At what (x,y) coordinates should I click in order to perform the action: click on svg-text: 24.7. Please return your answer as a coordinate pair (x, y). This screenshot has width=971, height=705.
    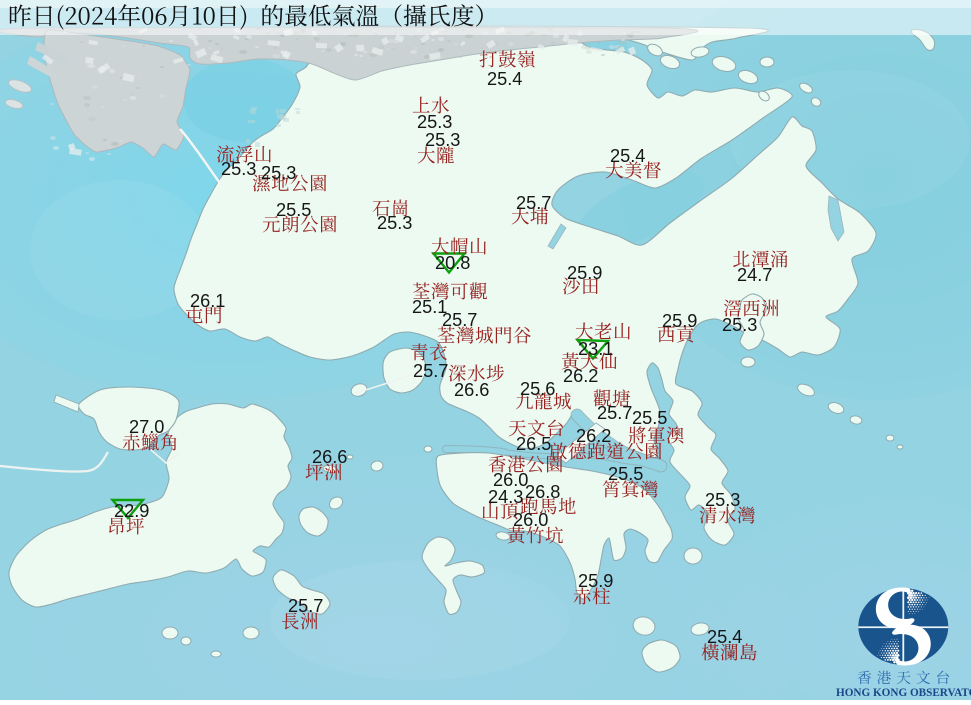
    Looking at the image, I should click on (754, 275).